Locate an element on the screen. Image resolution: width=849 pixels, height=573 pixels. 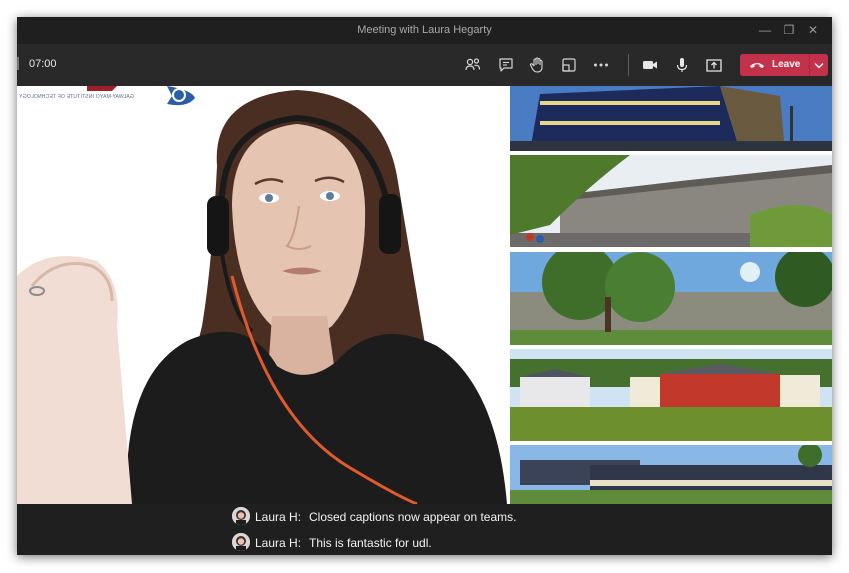
participants-icon is located at coordinates (473, 64).